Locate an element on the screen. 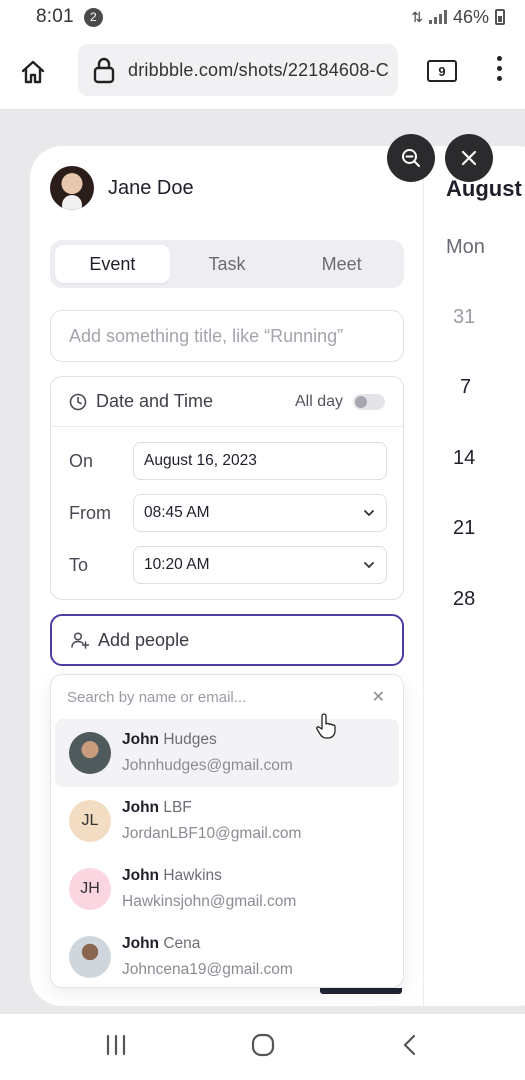 Image resolution: width=525 pixels, height=1080 pixels. avatar: JH is located at coordinates (90, 889).